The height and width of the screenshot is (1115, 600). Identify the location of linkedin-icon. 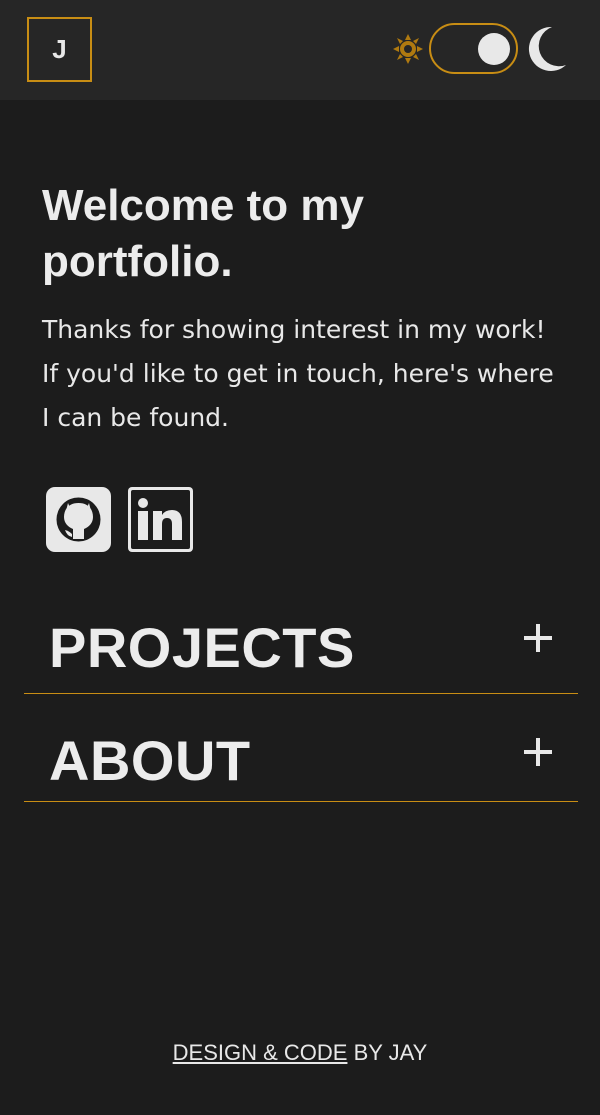
(160, 519).